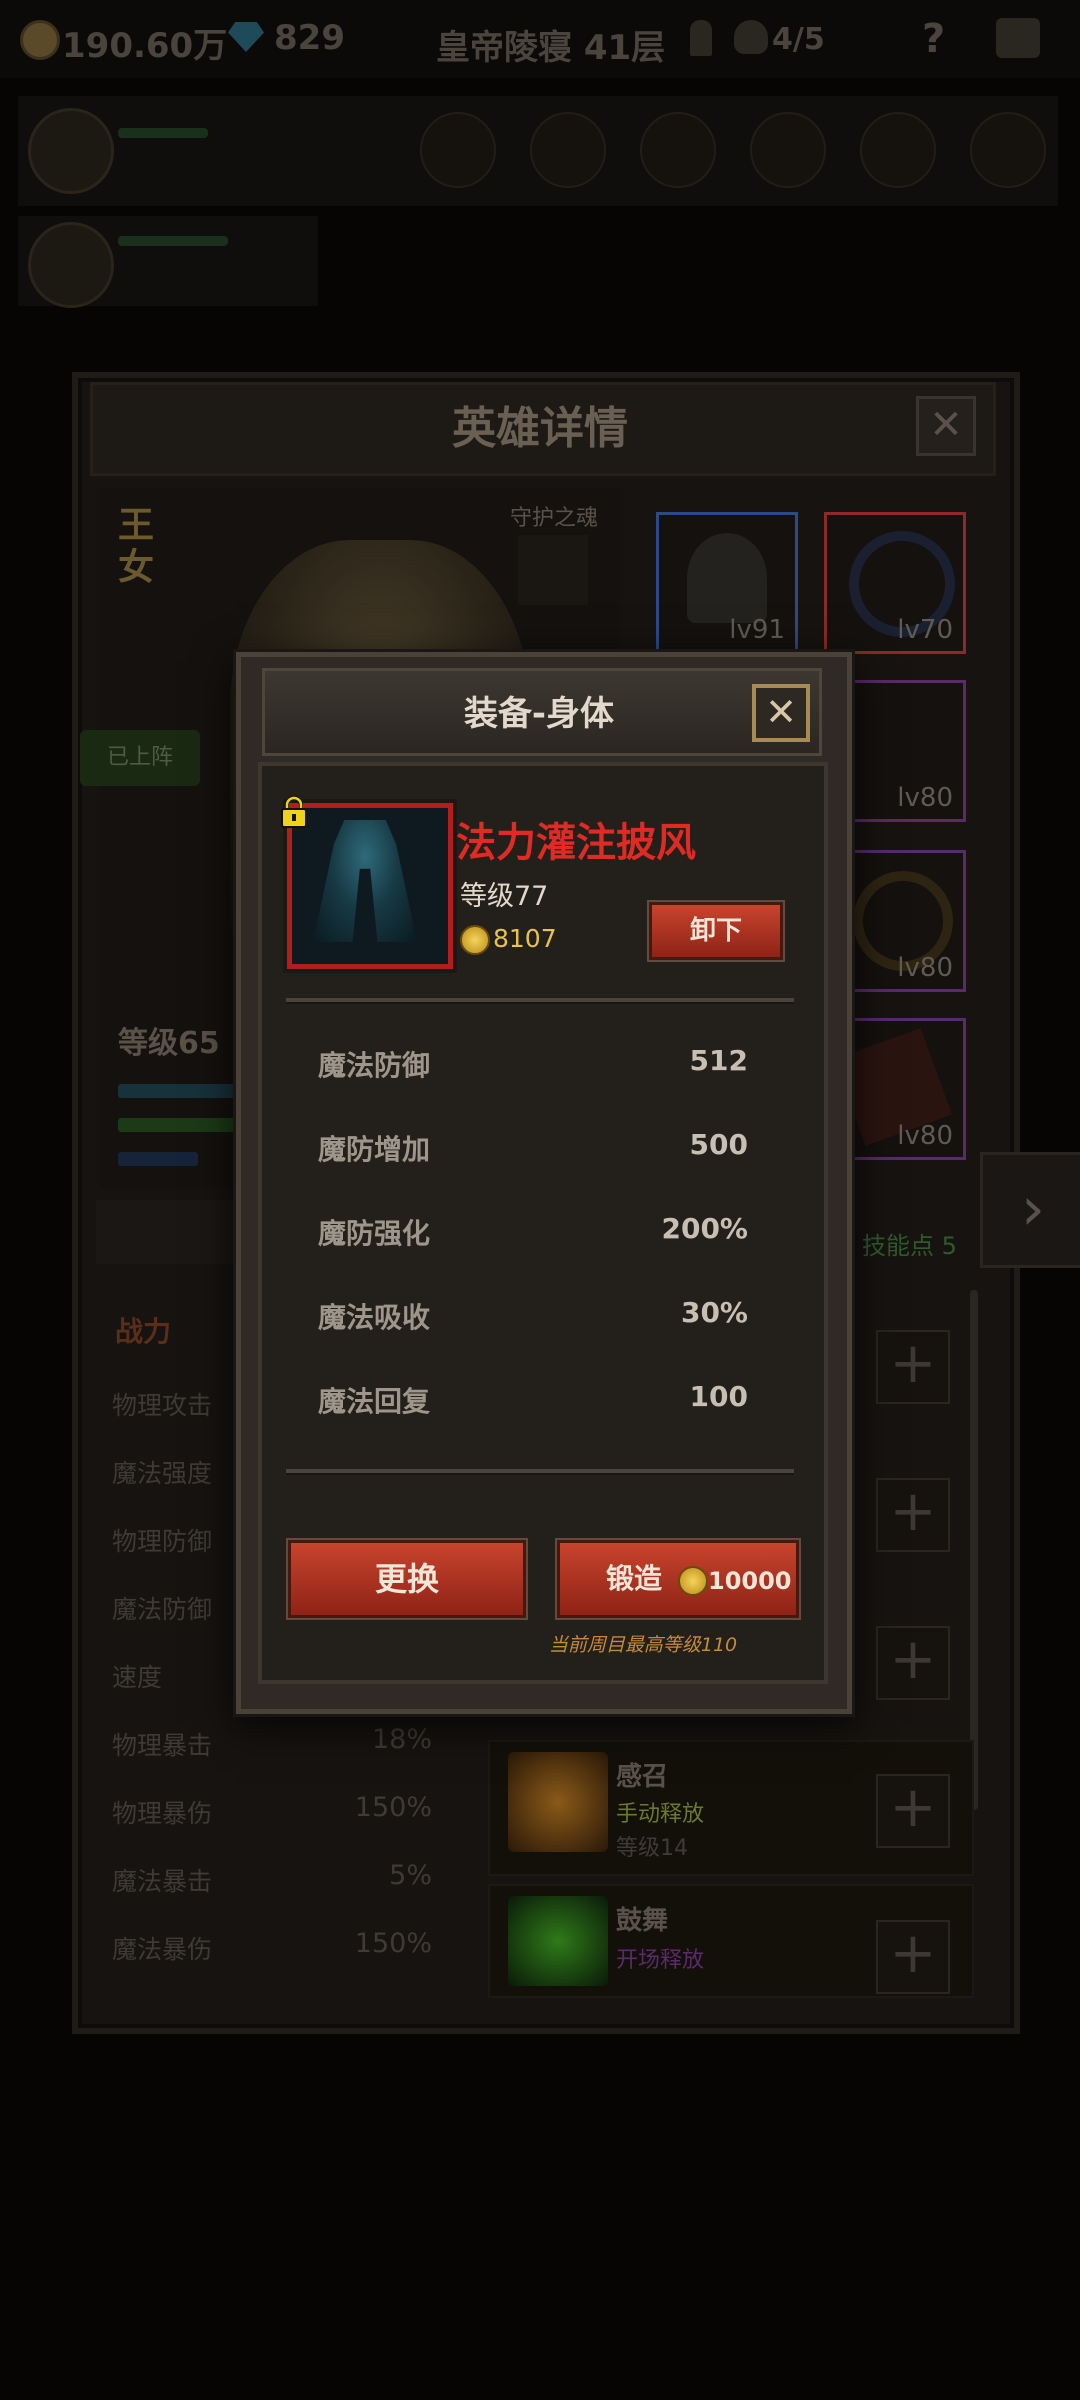 The height and width of the screenshot is (2400, 1080). I want to click on stat-name: 魔法强度, so click(162, 1473).